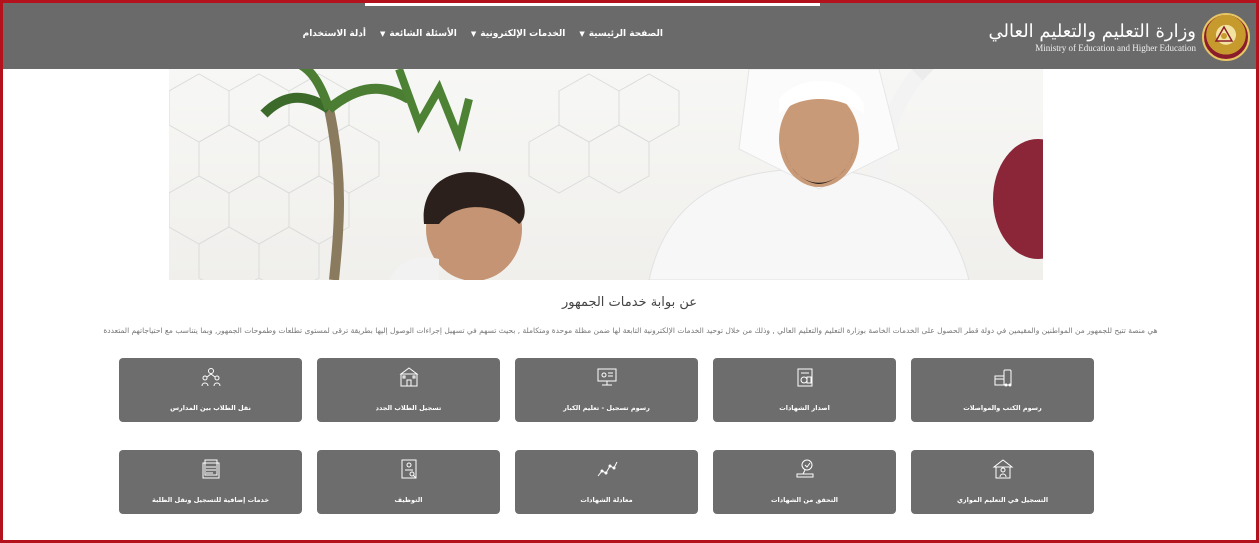 The height and width of the screenshot is (543, 1259). I want to click on certificate-icon, so click(804, 377).